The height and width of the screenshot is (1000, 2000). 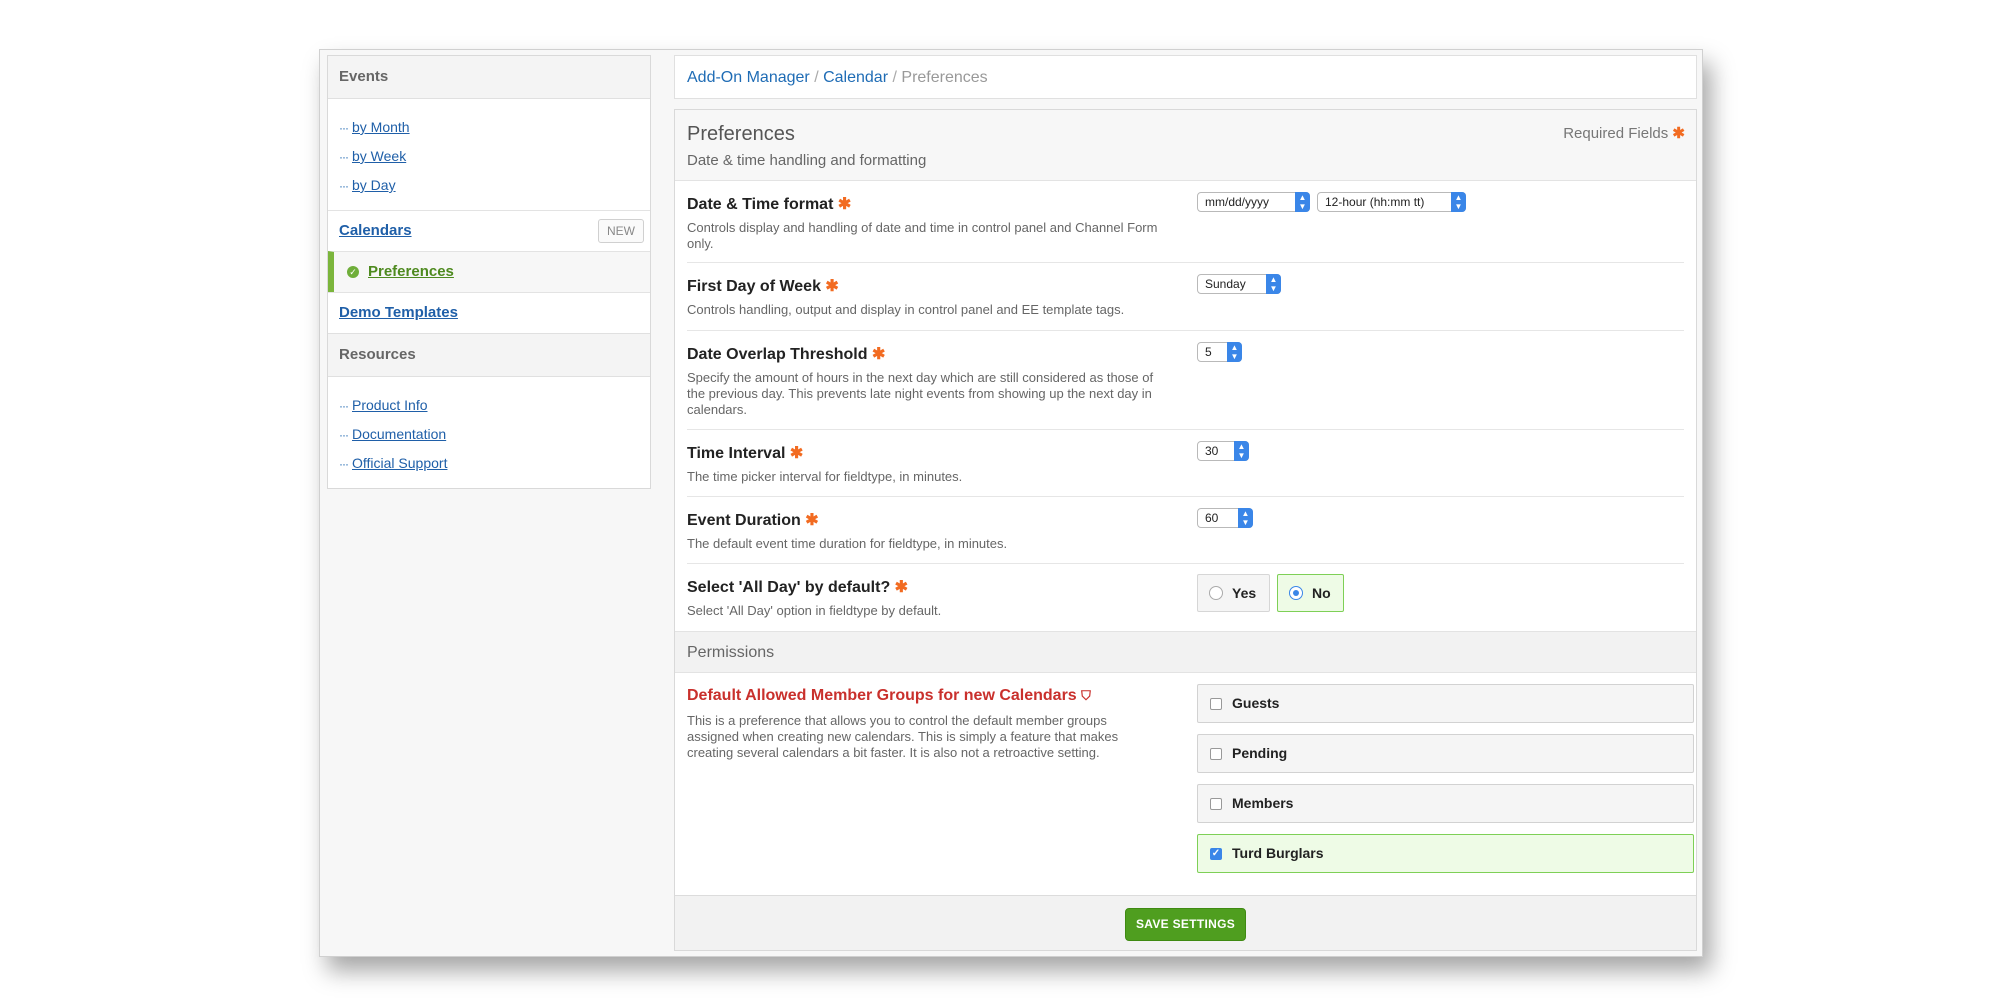 What do you see at coordinates (381, 127) in the screenshot?
I see `sidebar-link-label: by Month` at bounding box center [381, 127].